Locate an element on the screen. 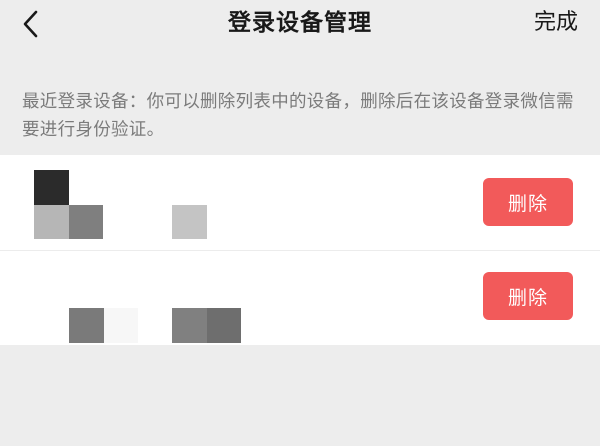  notice-text: 最近登录设备：你可以删除列表中的设备，删除后在该设备登录微信需要进行身份验证。 is located at coordinates (298, 116).